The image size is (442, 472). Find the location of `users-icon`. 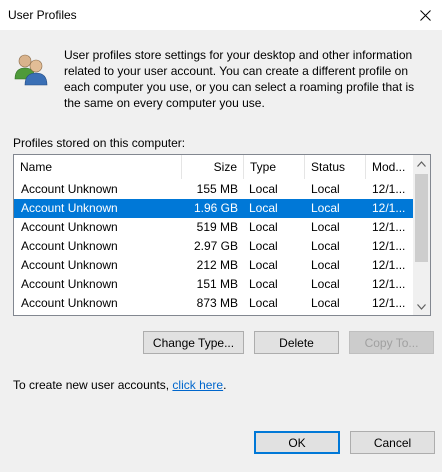

users-icon is located at coordinates (31, 70).